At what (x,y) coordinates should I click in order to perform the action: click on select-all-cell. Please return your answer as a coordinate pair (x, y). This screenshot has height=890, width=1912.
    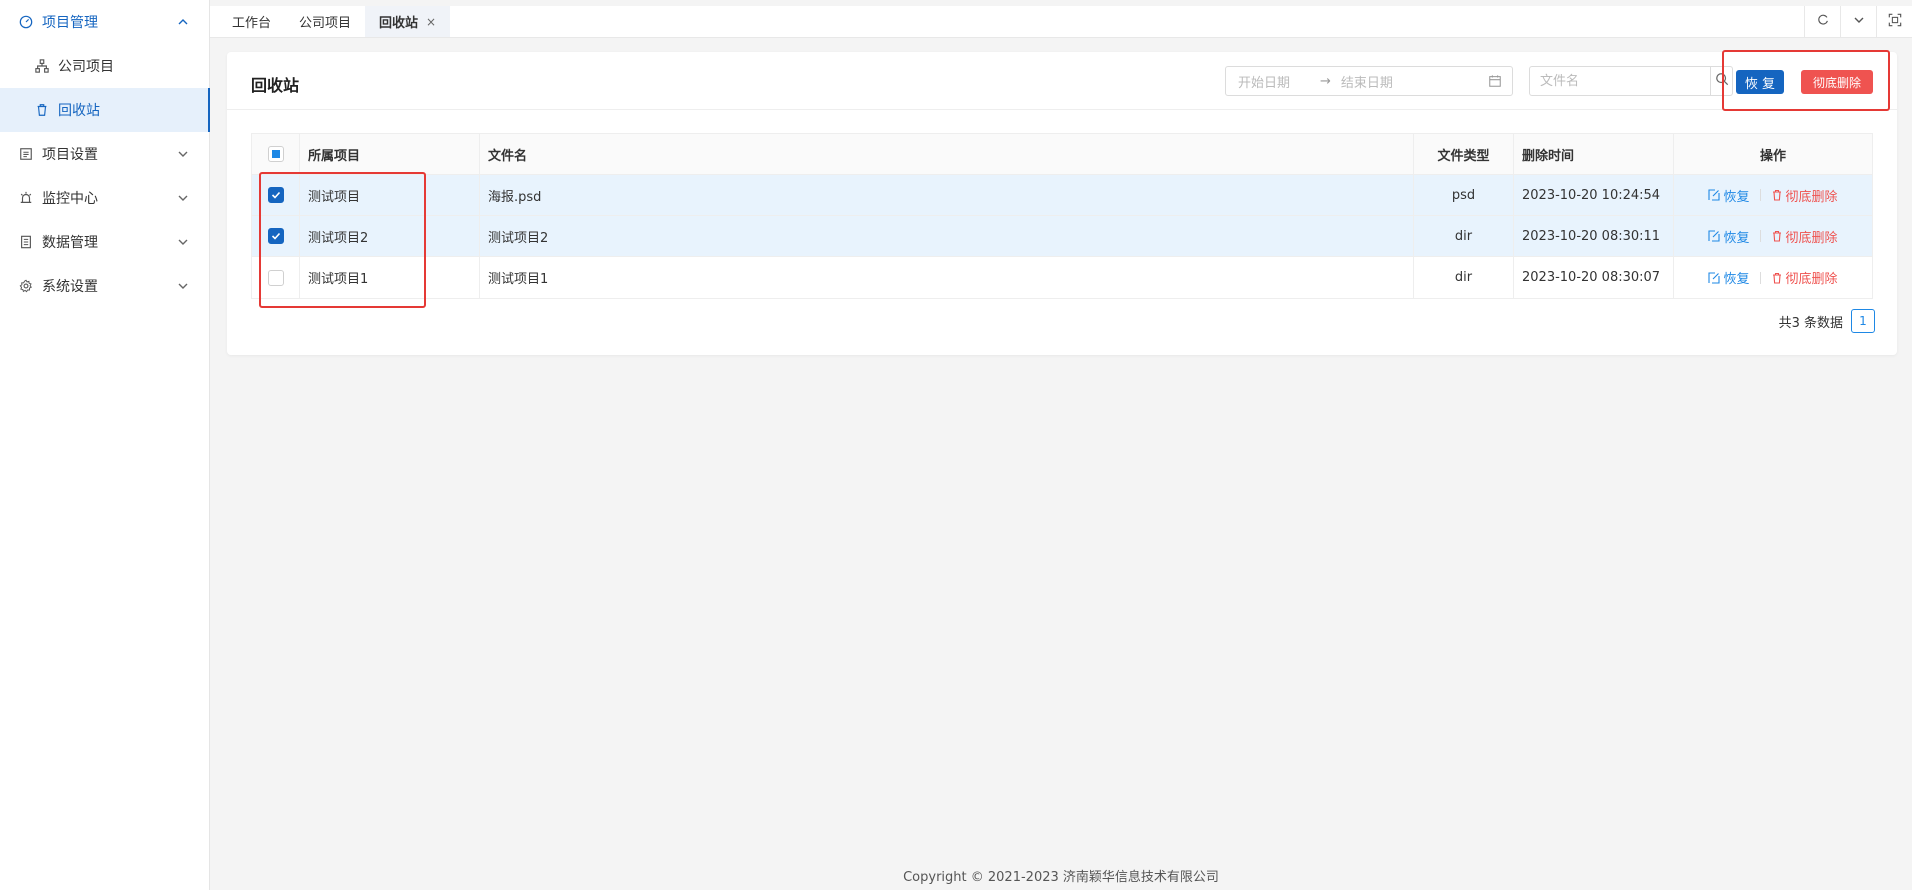
    Looking at the image, I should click on (276, 154).